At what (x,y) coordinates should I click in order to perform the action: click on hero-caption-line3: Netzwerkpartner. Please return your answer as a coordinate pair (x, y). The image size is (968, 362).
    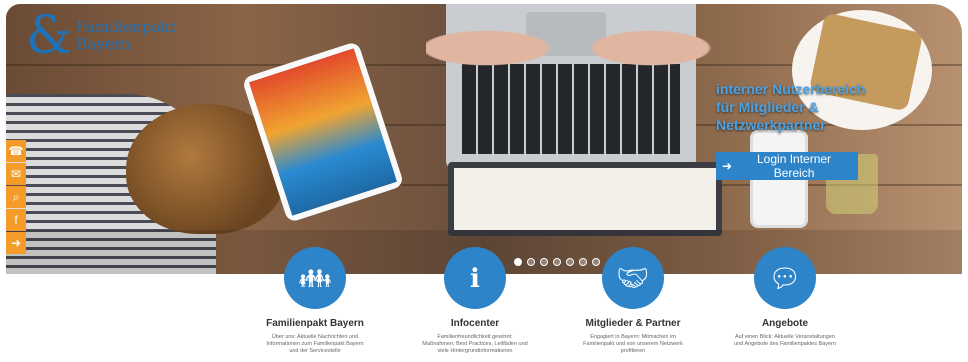
    Looking at the image, I should click on (771, 125).